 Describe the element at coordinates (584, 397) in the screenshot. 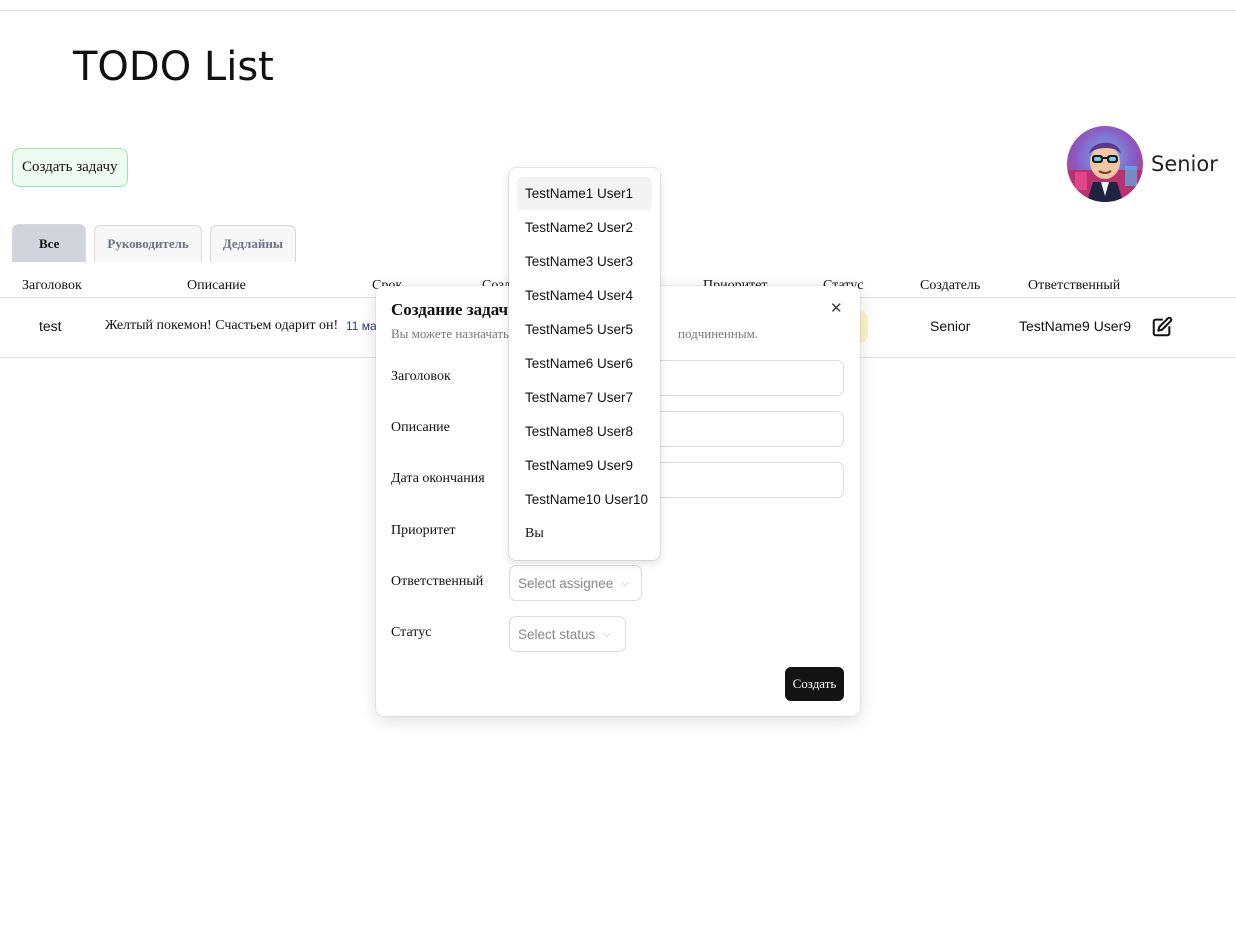

I see `assignee-option: TestName7 User7` at that location.